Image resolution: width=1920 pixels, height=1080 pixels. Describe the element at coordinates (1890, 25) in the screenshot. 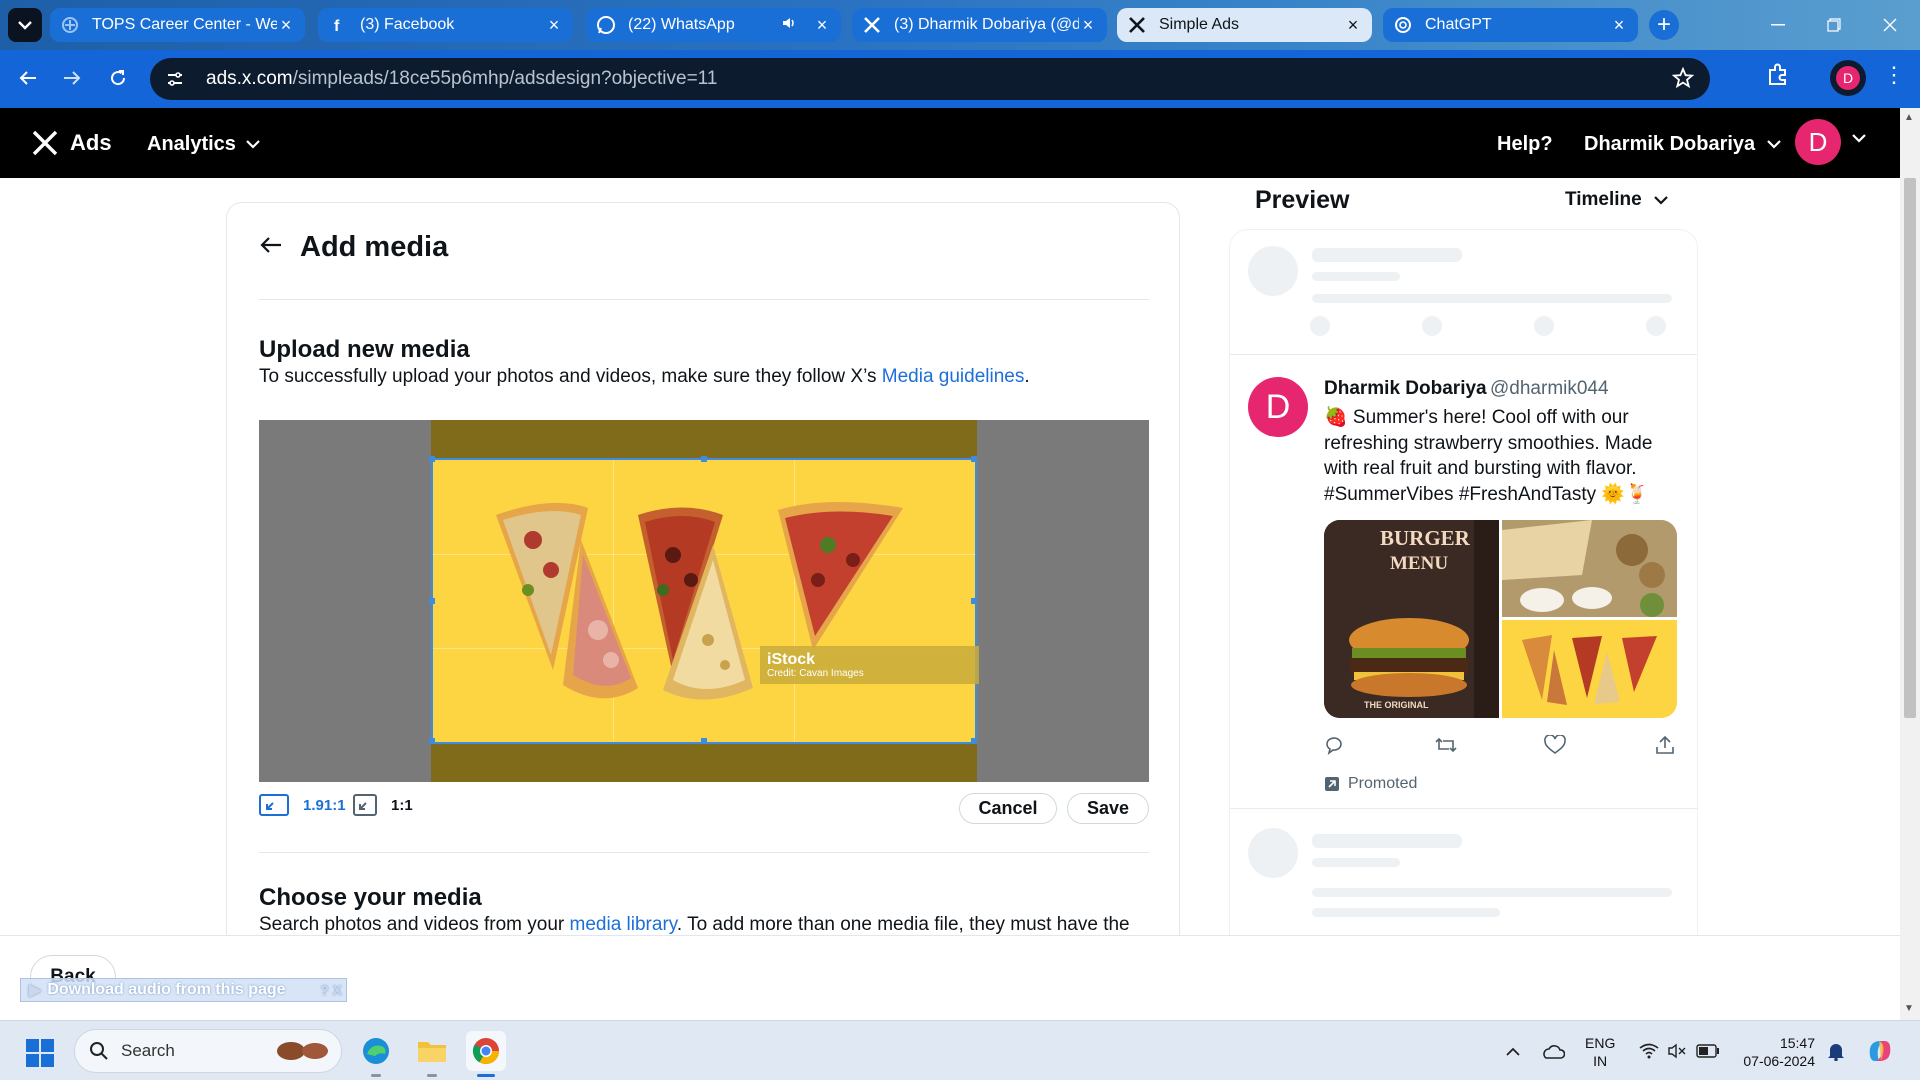

I see `close-window-button` at that location.